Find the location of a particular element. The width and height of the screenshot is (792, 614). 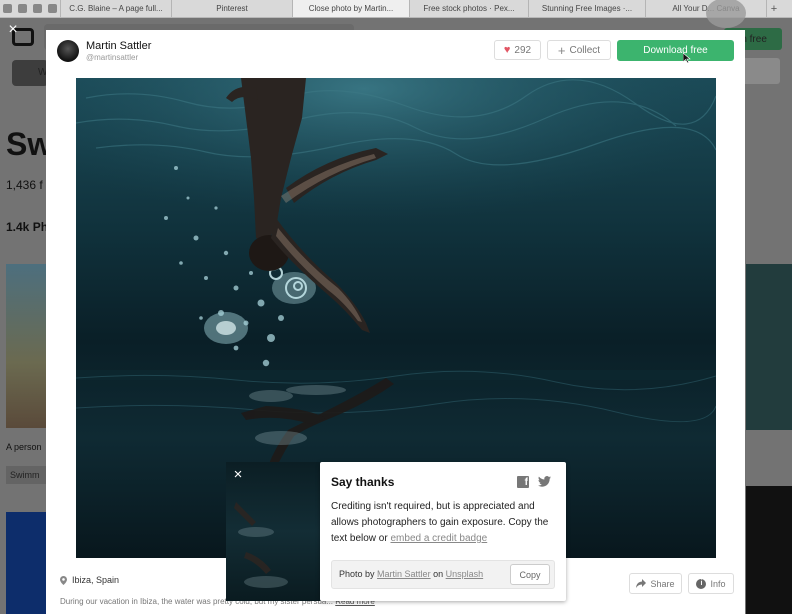

new-tab-button: + is located at coordinates (773, 8).